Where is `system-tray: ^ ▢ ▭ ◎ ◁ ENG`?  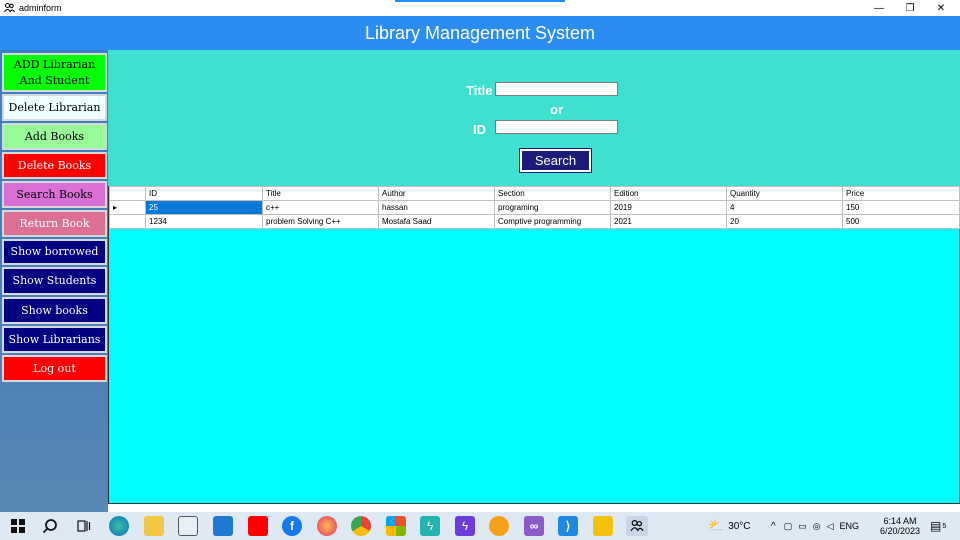 system-tray: ^ ▢ ▭ ◎ ◁ ENG is located at coordinates (815, 526).